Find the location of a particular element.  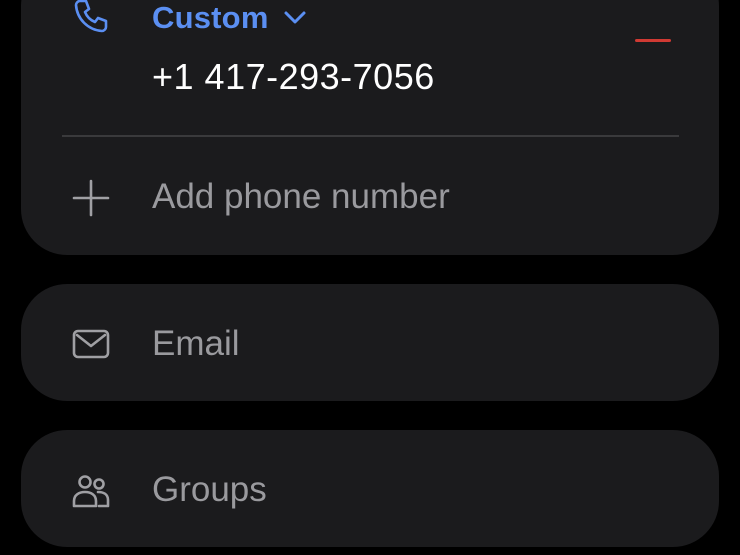

add-phone-number-label: Add phone number is located at coordinates (301, 196).